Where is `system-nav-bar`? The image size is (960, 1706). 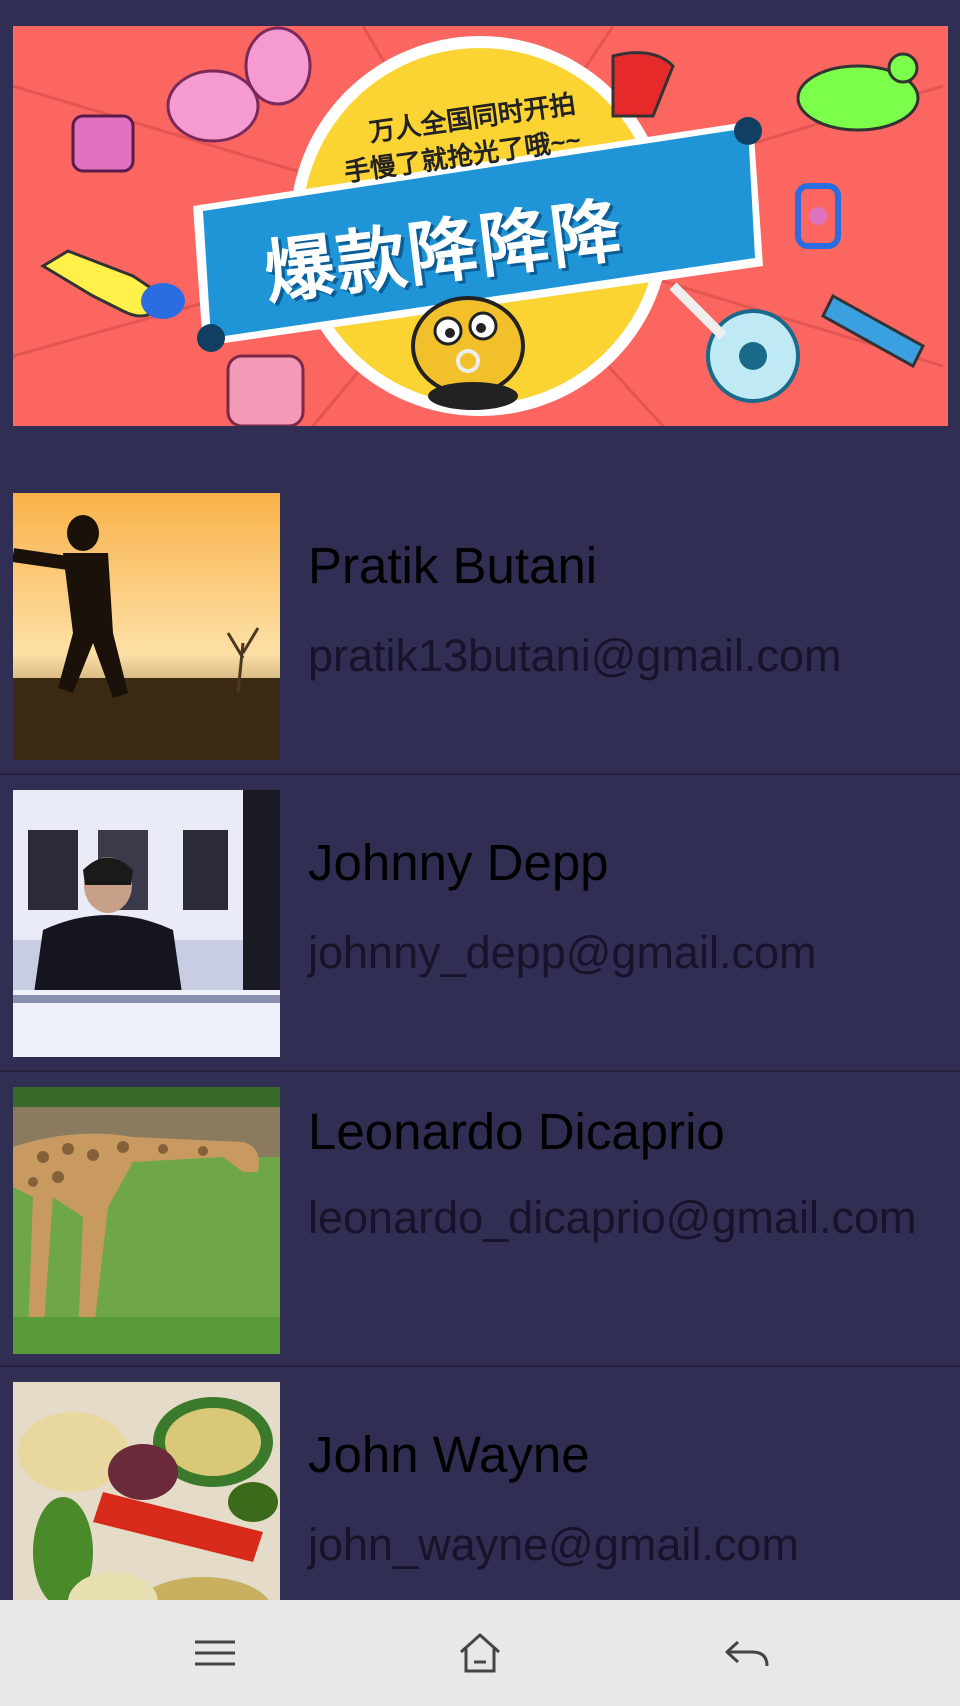
system-nav-bar is located at coordinates (480, 1653).